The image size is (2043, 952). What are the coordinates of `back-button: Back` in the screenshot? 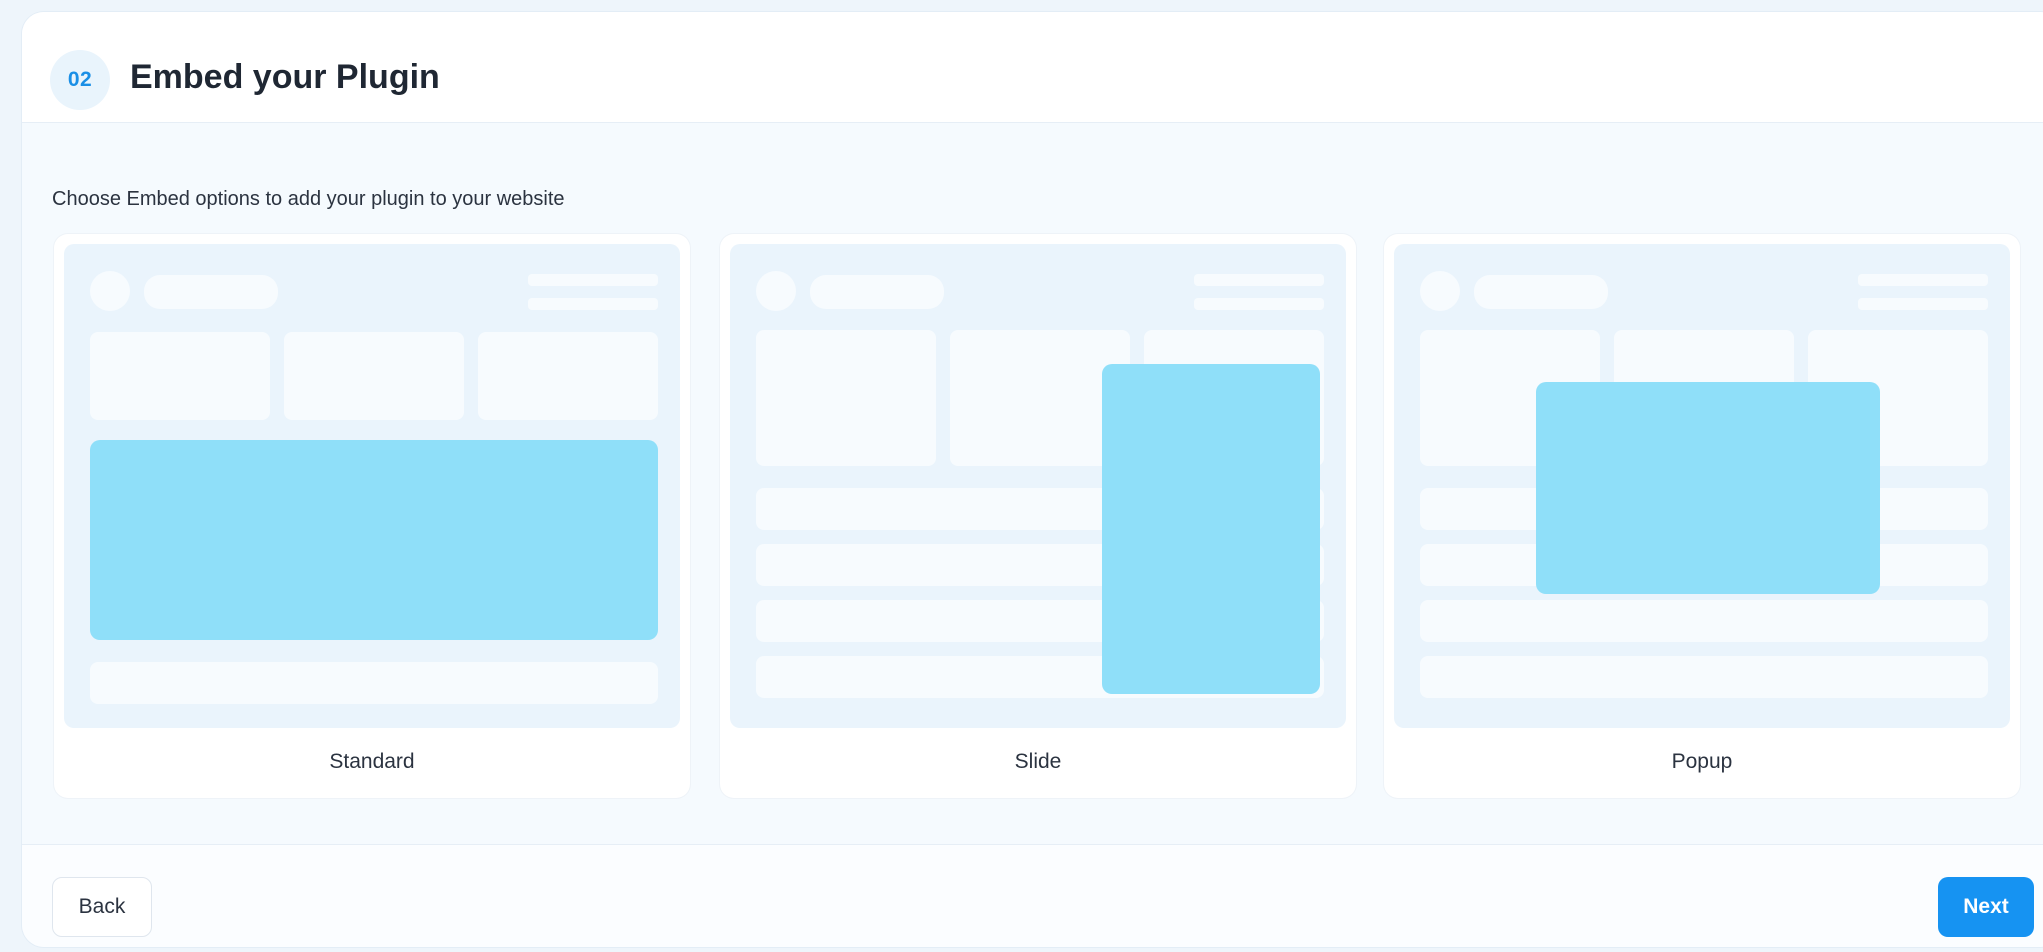 It's located at (102, 907).